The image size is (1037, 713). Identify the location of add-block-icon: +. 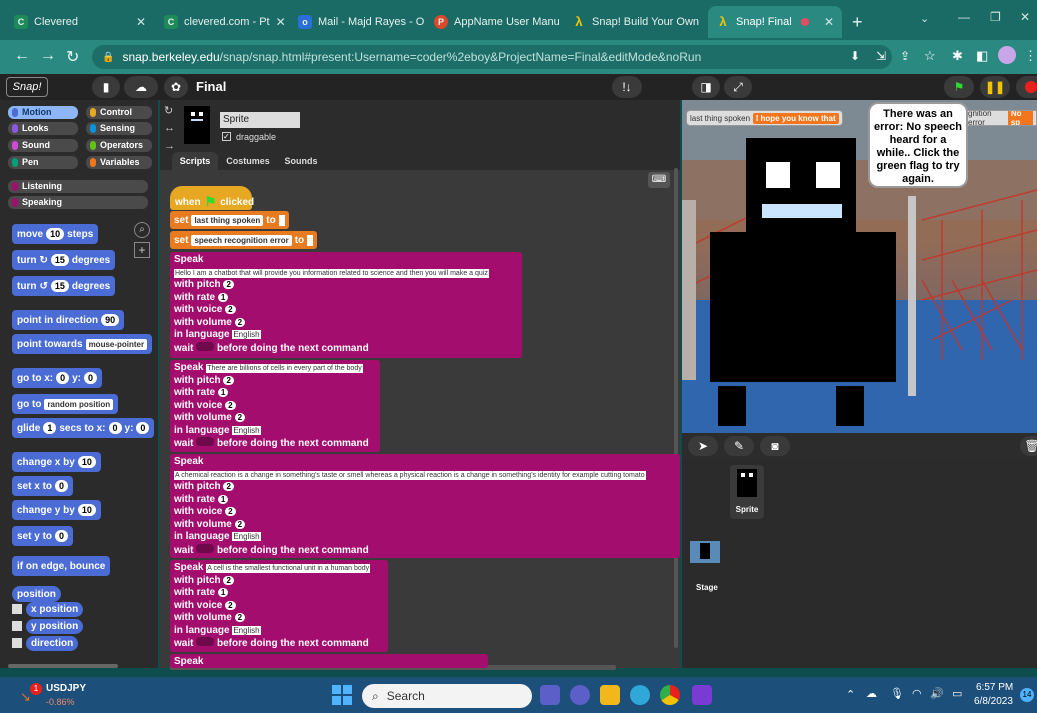
(142, 250).